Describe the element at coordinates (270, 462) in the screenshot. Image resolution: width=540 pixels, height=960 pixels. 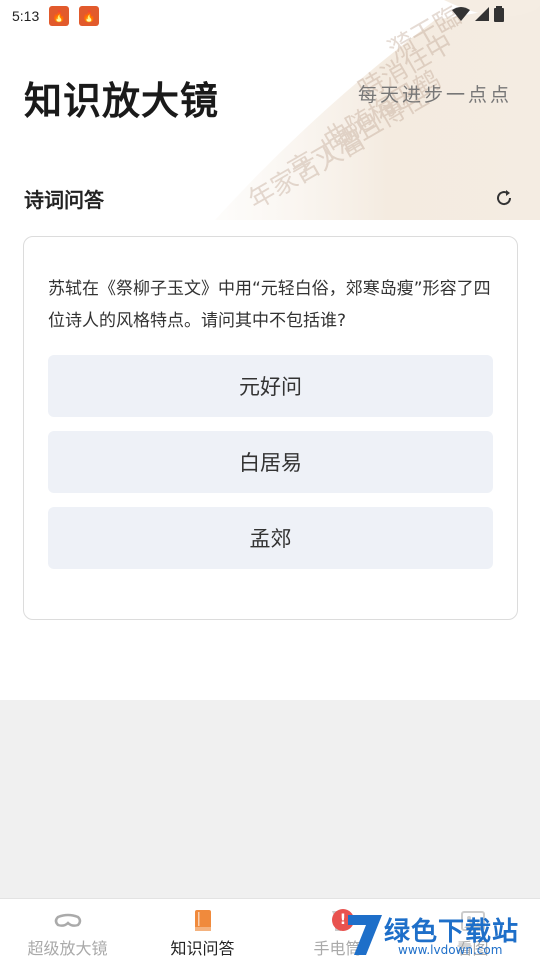
I see `answer-option: 白居易` at that location.